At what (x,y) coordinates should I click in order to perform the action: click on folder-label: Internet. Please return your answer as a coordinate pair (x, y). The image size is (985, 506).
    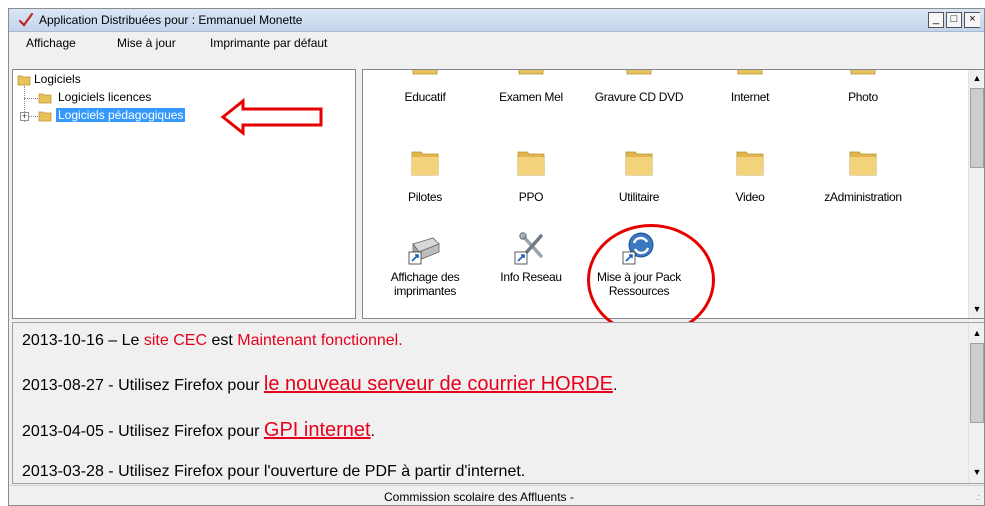
    Looking at the image, I should click on (750, 97).